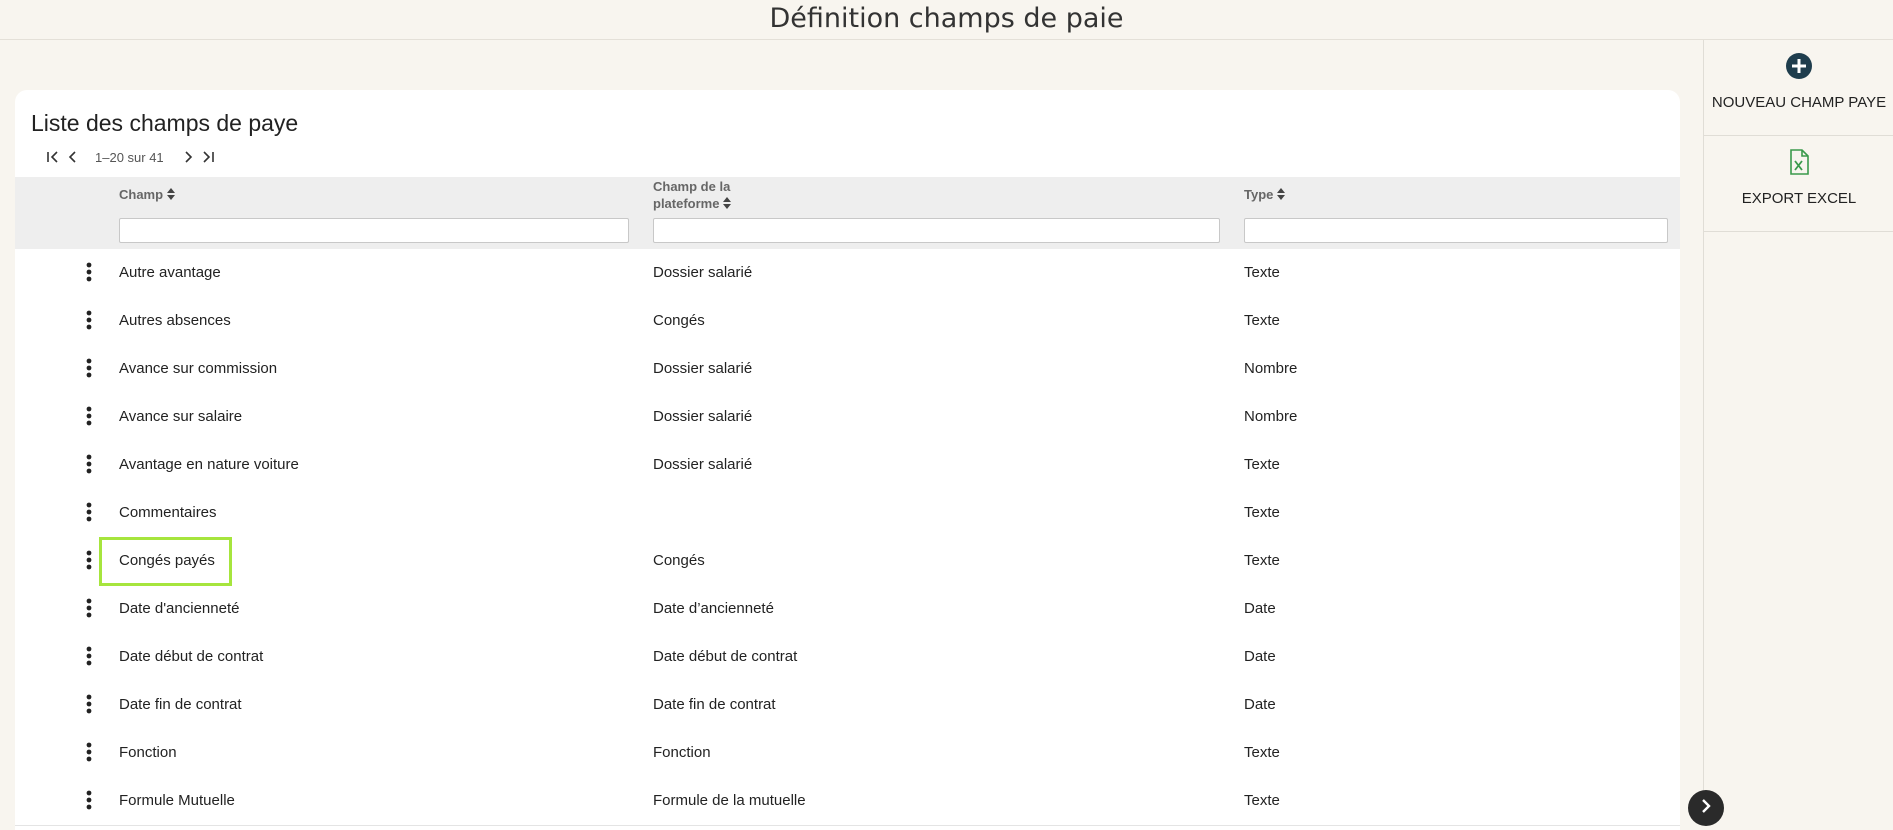  Describe the element at coordinates (682, 752) in the screenshot. I see `cell-plateforme: Fonction` at that location.